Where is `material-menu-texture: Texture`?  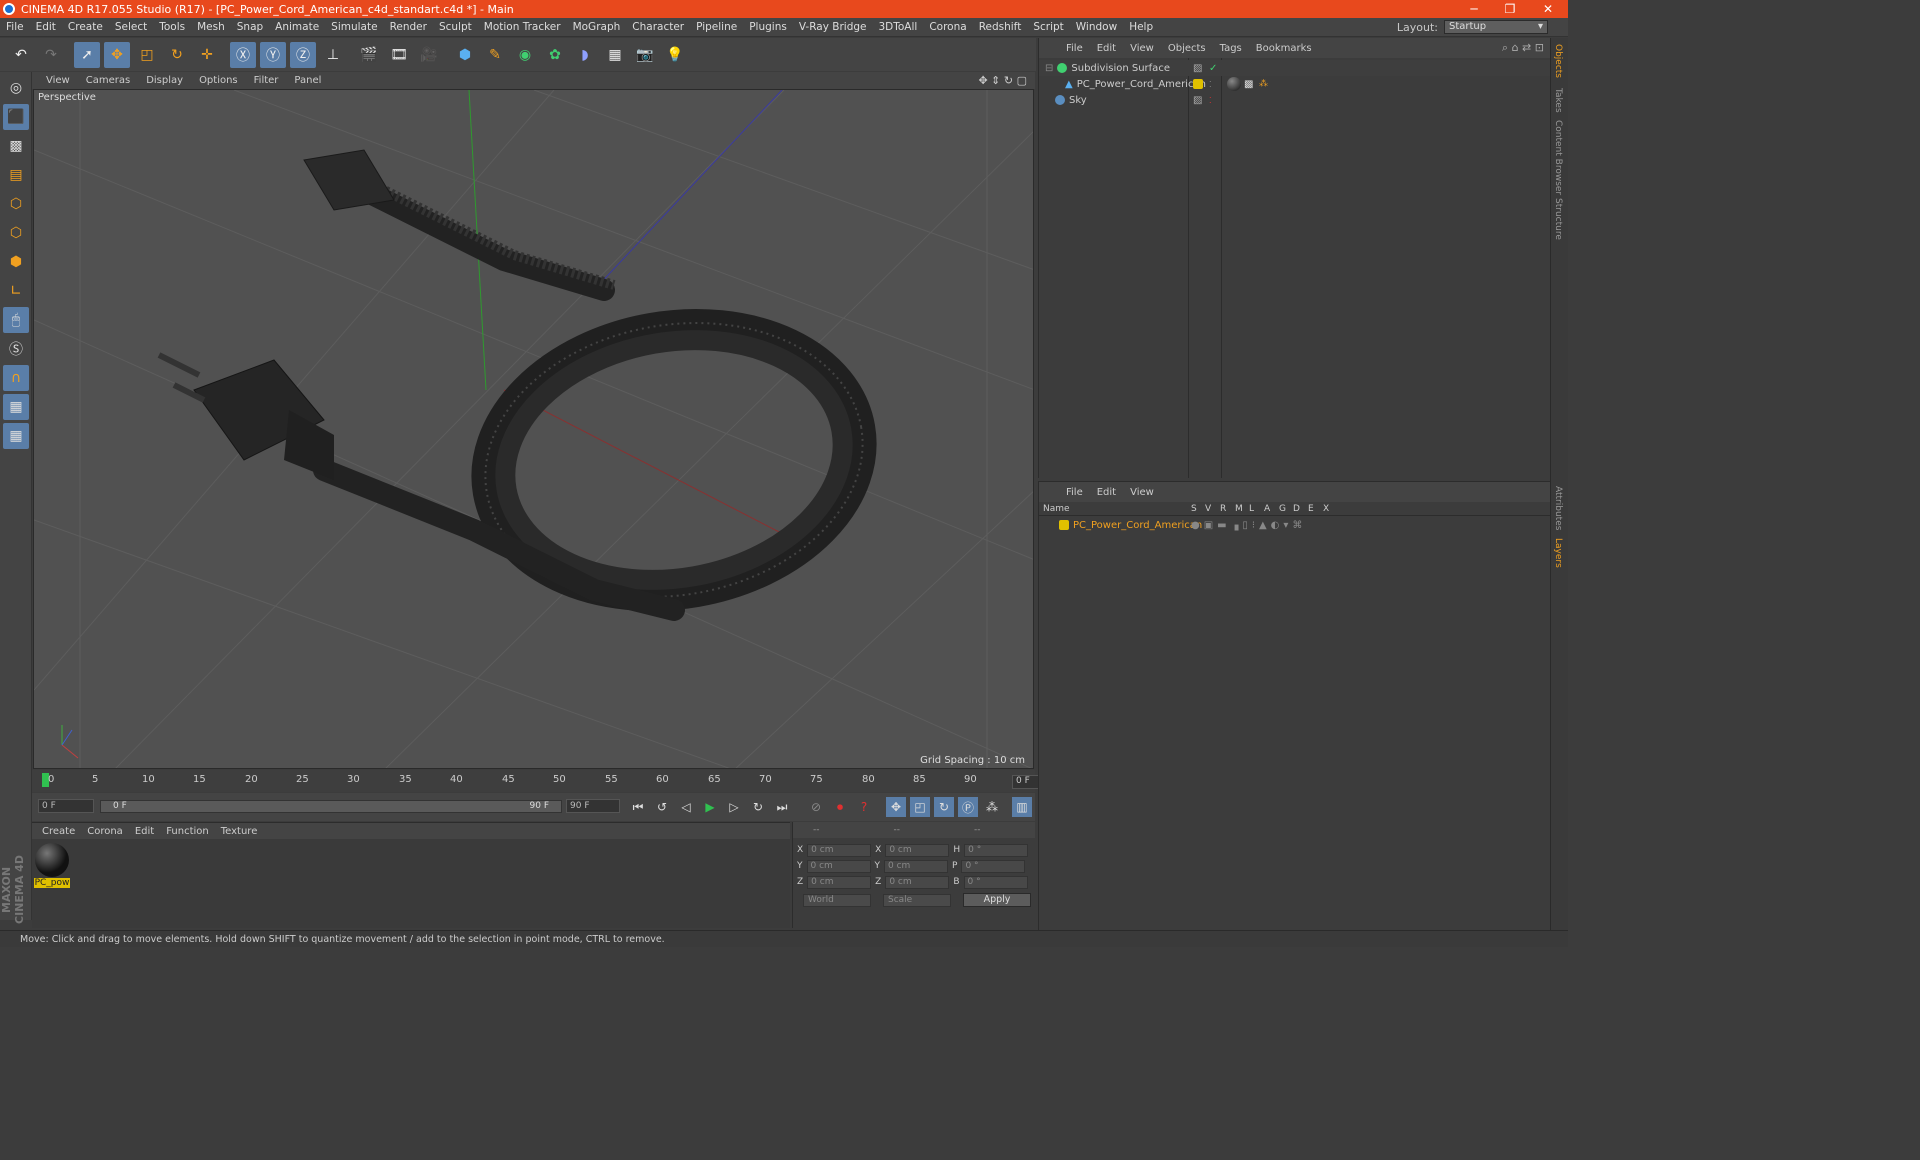 material-menu-texture: Texture is located at coordinates (239, 831).